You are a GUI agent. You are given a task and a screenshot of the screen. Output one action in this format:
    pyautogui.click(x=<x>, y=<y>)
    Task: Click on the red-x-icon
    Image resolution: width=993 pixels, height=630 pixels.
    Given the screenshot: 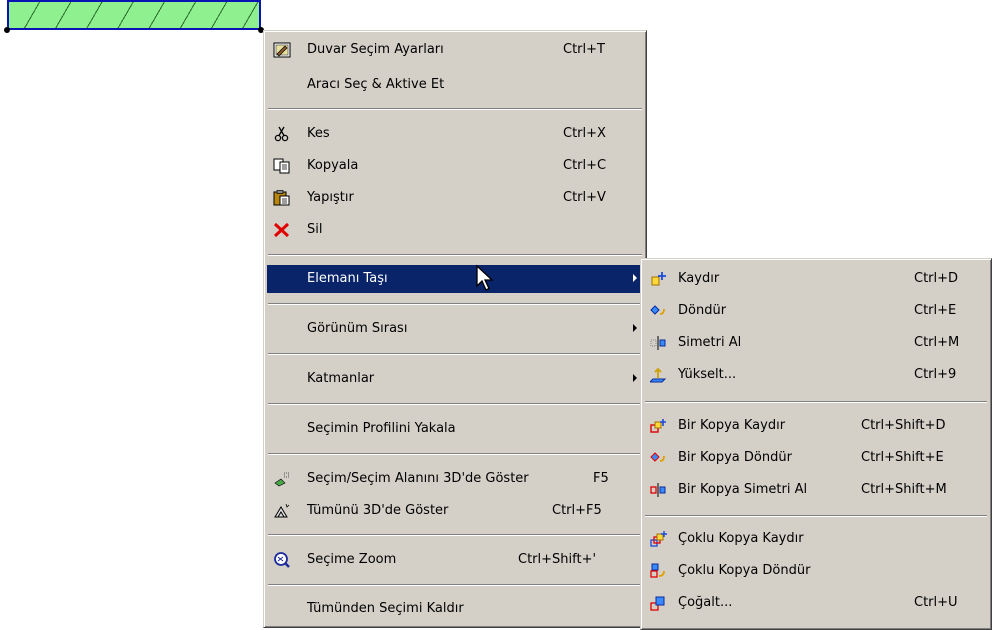 What is the action you would take?
    pyautogui.click(x=282, y=230)
    